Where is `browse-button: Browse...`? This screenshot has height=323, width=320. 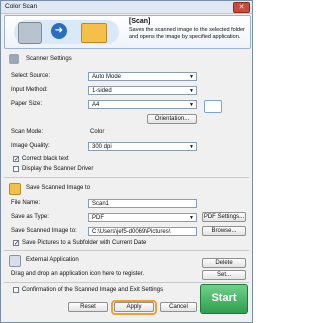
browse-button: Browse... is located at coordinates (224, 231).